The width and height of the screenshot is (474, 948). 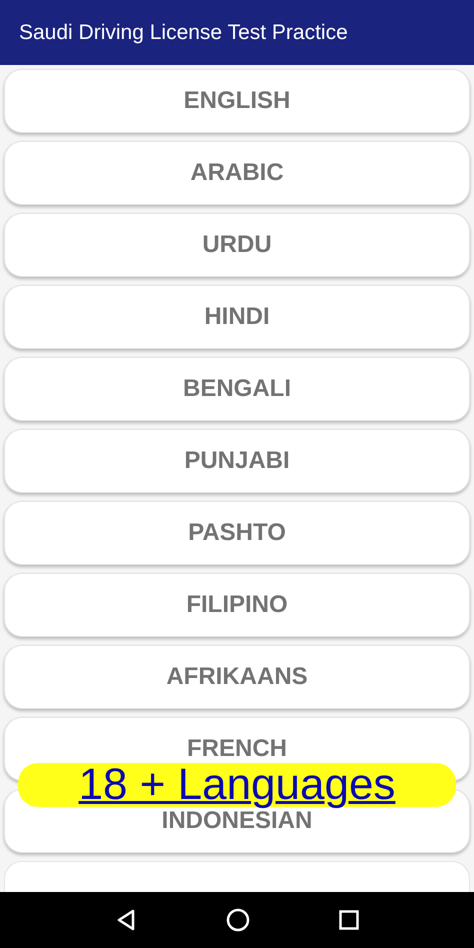 What do you see at coordinates (125, 920) in the screenshot?
I see `back-icon` at bounding box center [125, 920].